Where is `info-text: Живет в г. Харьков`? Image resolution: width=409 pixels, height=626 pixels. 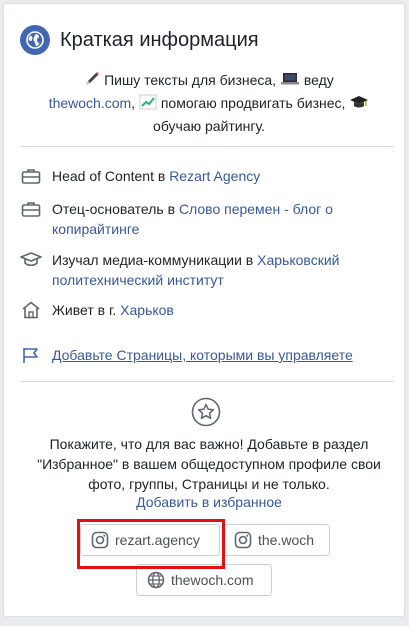 info-text: Живет в г. Харьков is located at coordinates (223, 310).